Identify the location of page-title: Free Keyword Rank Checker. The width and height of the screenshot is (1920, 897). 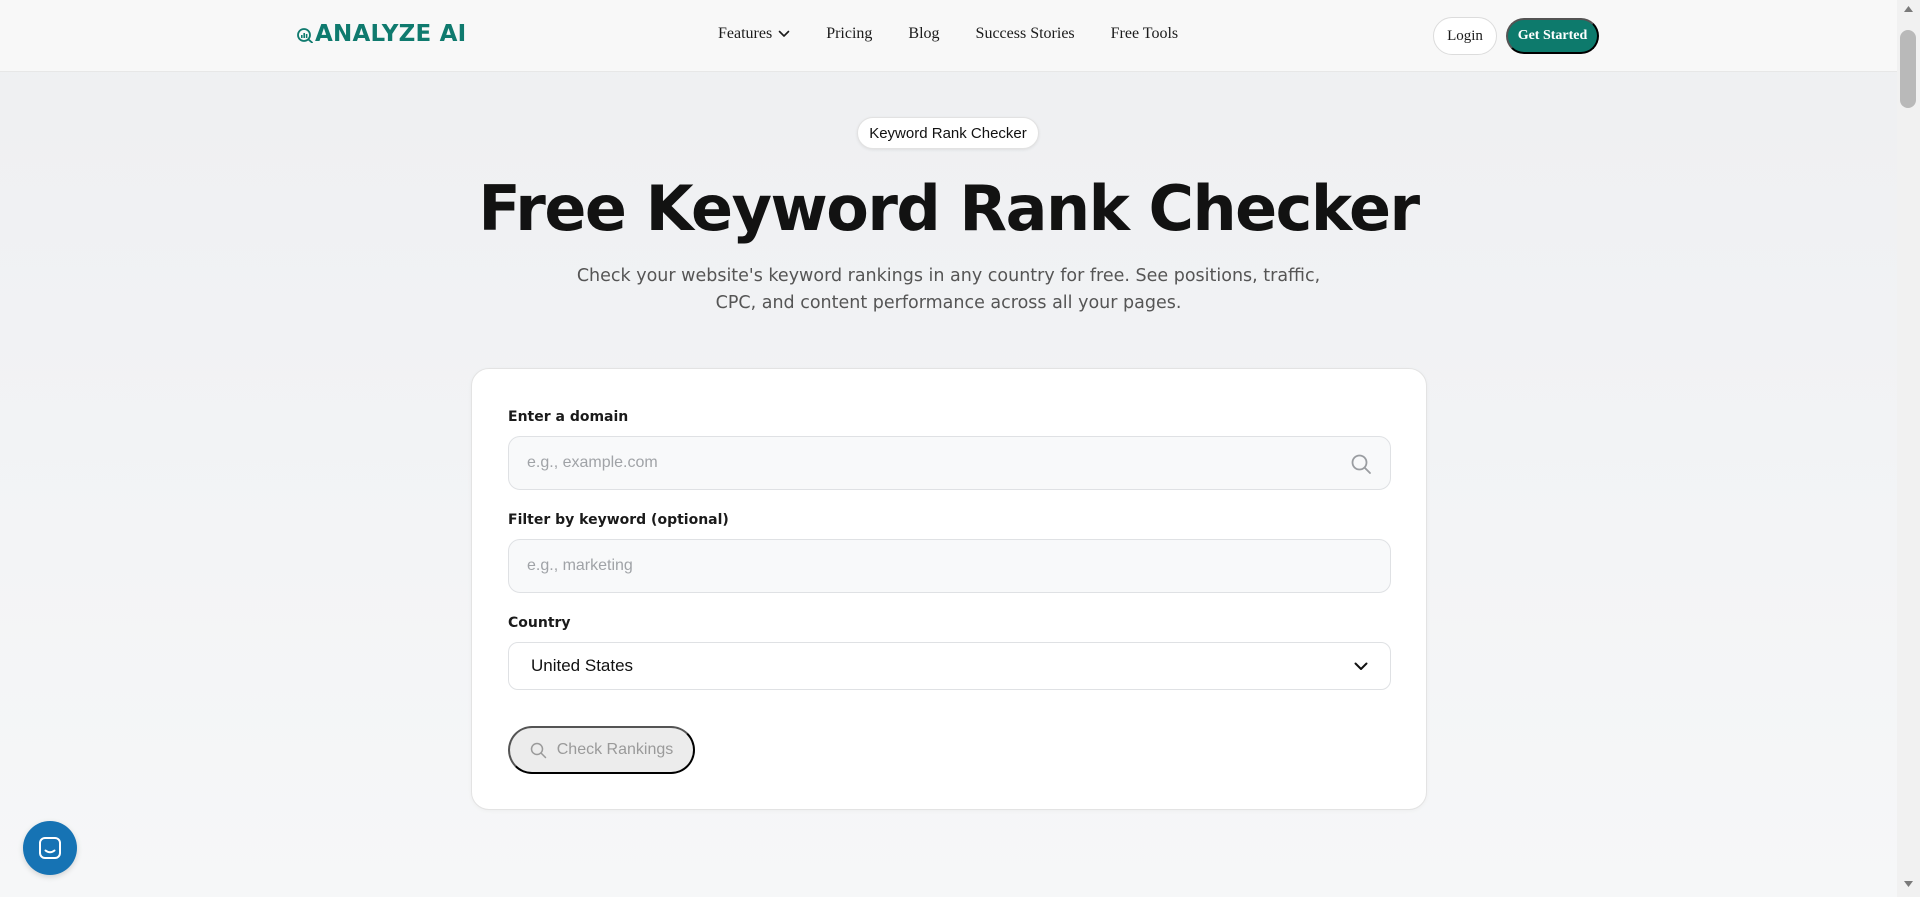
(949, 208).